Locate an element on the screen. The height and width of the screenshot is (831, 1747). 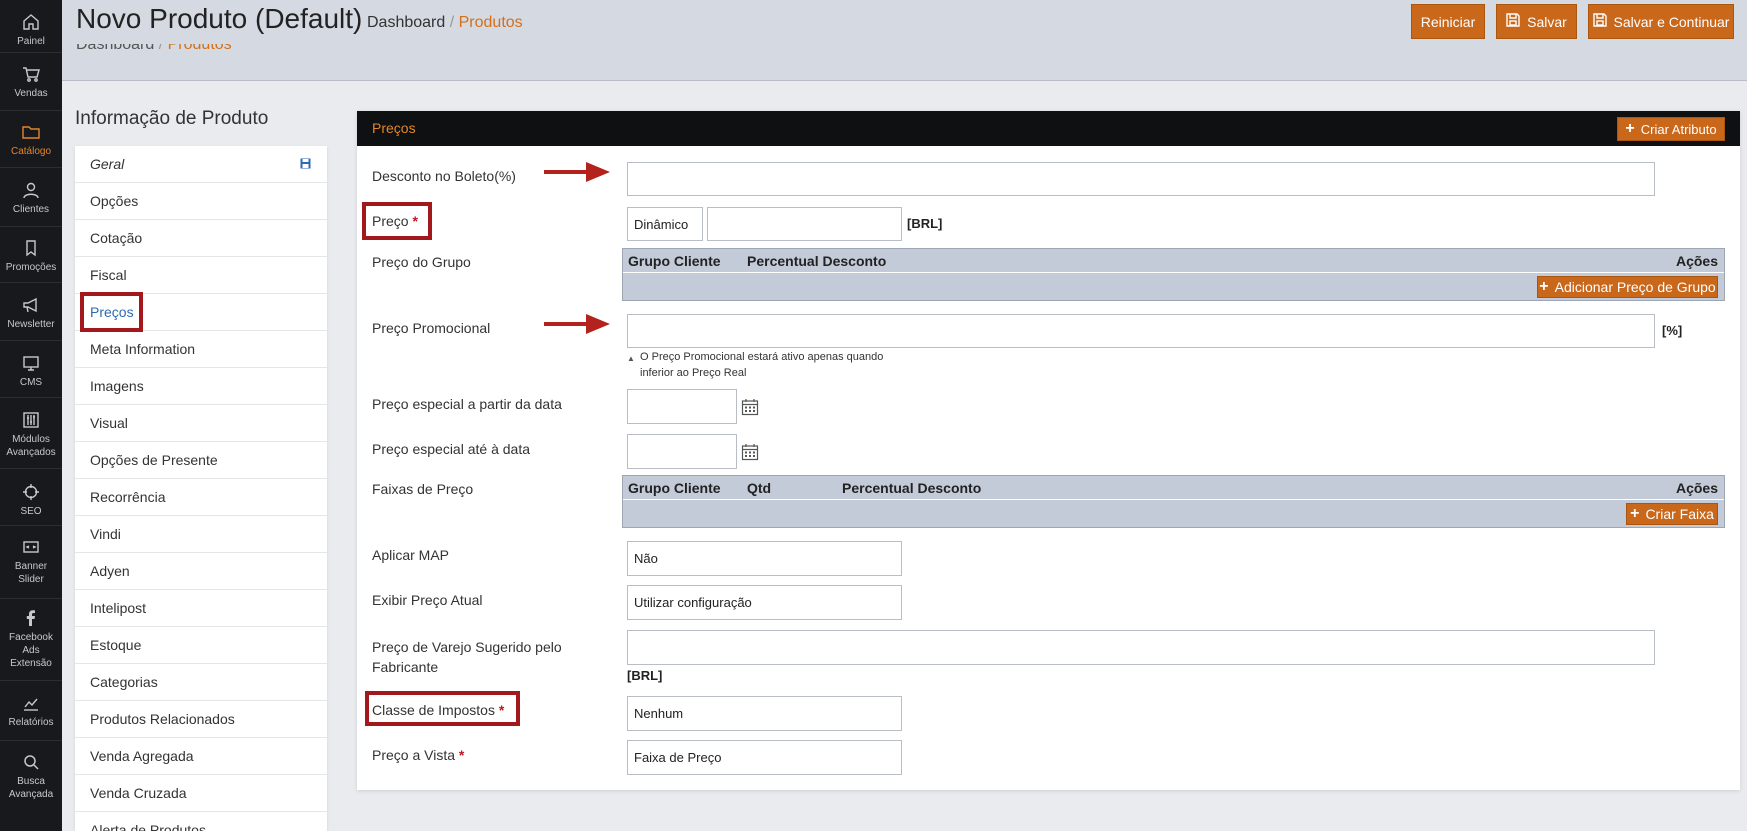
rail-item-promocoes: Promoções is located at coordinates (31, 256).